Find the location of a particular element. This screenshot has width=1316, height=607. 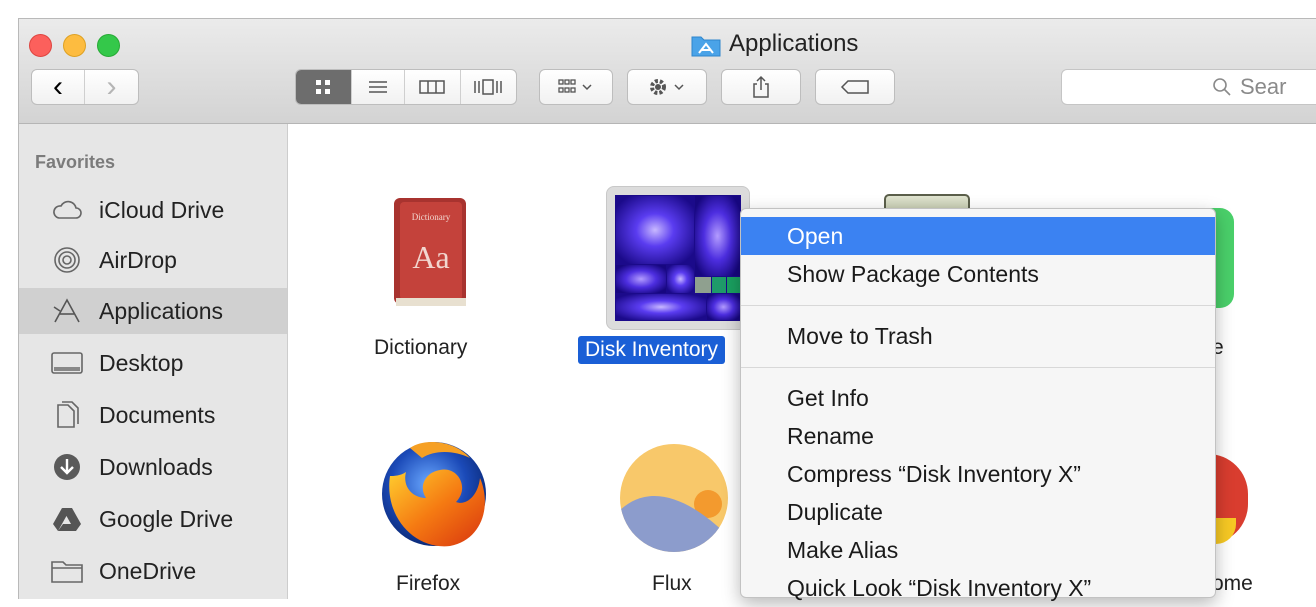

flux-app-icon is located at coordinates (674, 498).